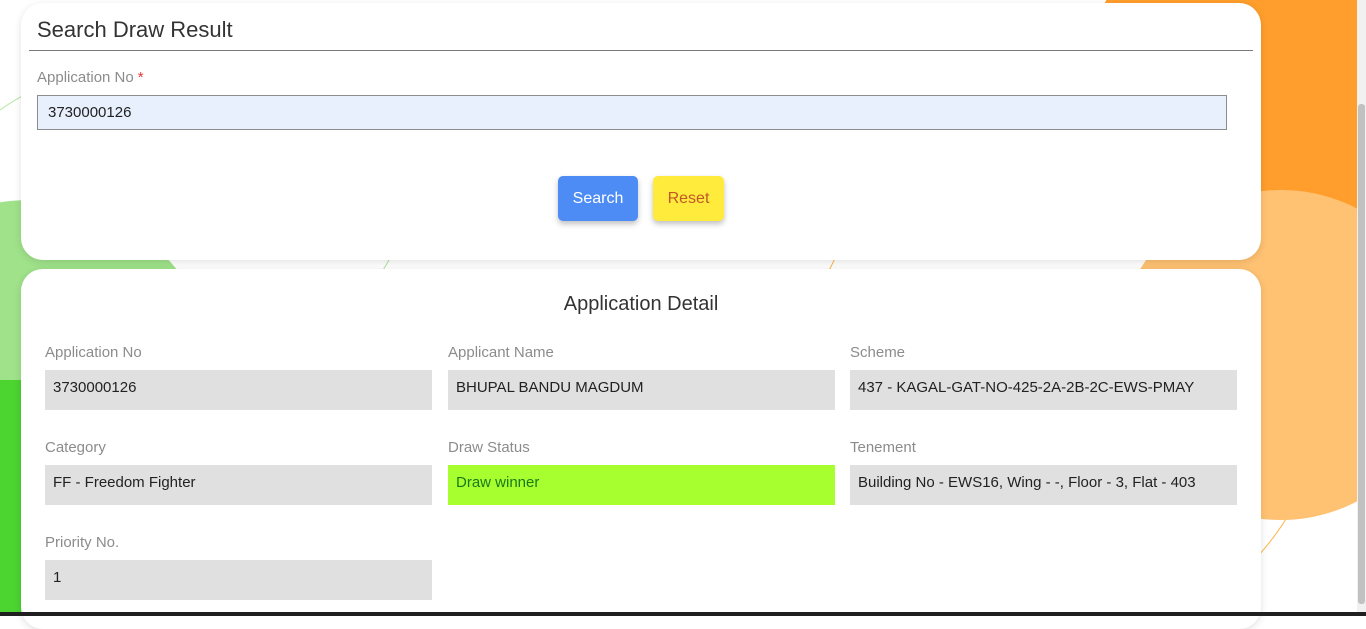  Describe the element at coordinates (883, 447) in the screenshot. I see `field-label: Tenement` at that location.